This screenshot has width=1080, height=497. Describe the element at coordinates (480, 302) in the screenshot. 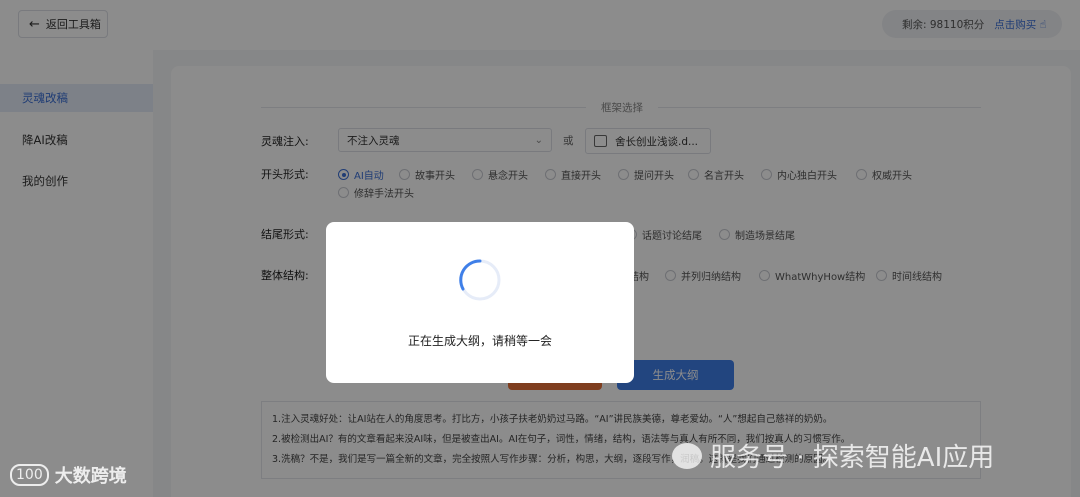

I see `loading-modal: 正在生成大纲，请稍等一会` at that location.